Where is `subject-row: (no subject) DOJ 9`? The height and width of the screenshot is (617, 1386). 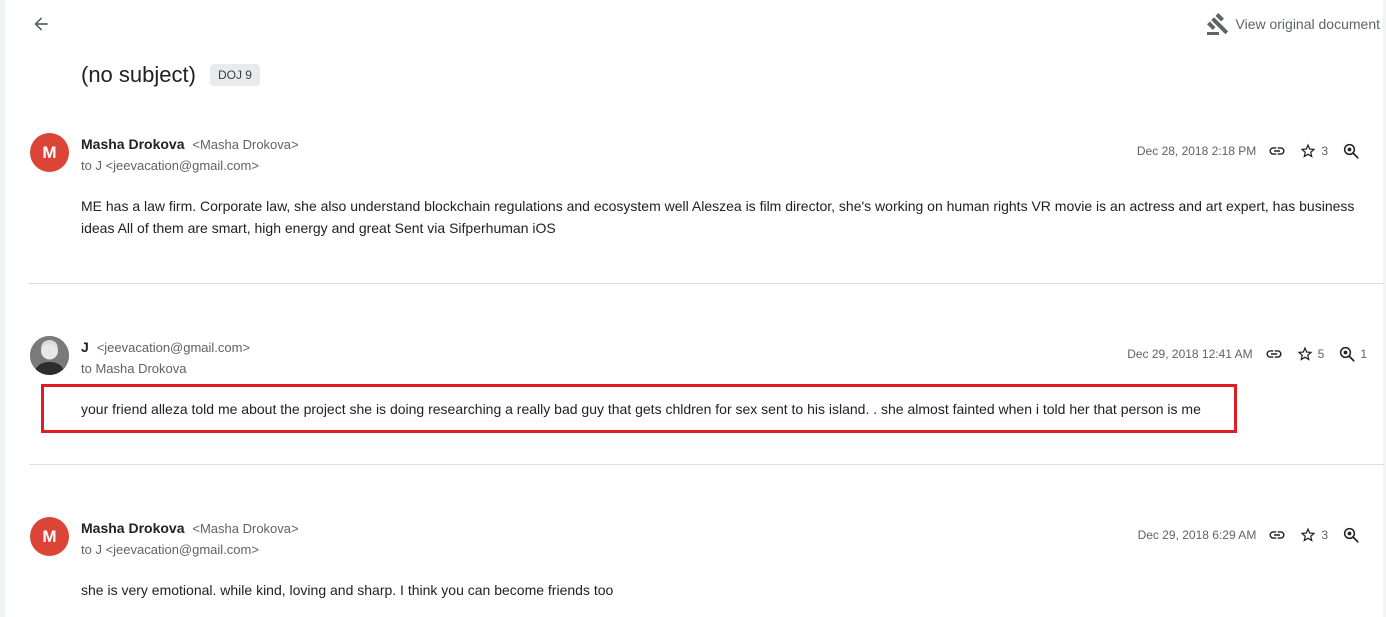 subject-row: (no subject) DOJ 9 is located at coordinates (170, 75).